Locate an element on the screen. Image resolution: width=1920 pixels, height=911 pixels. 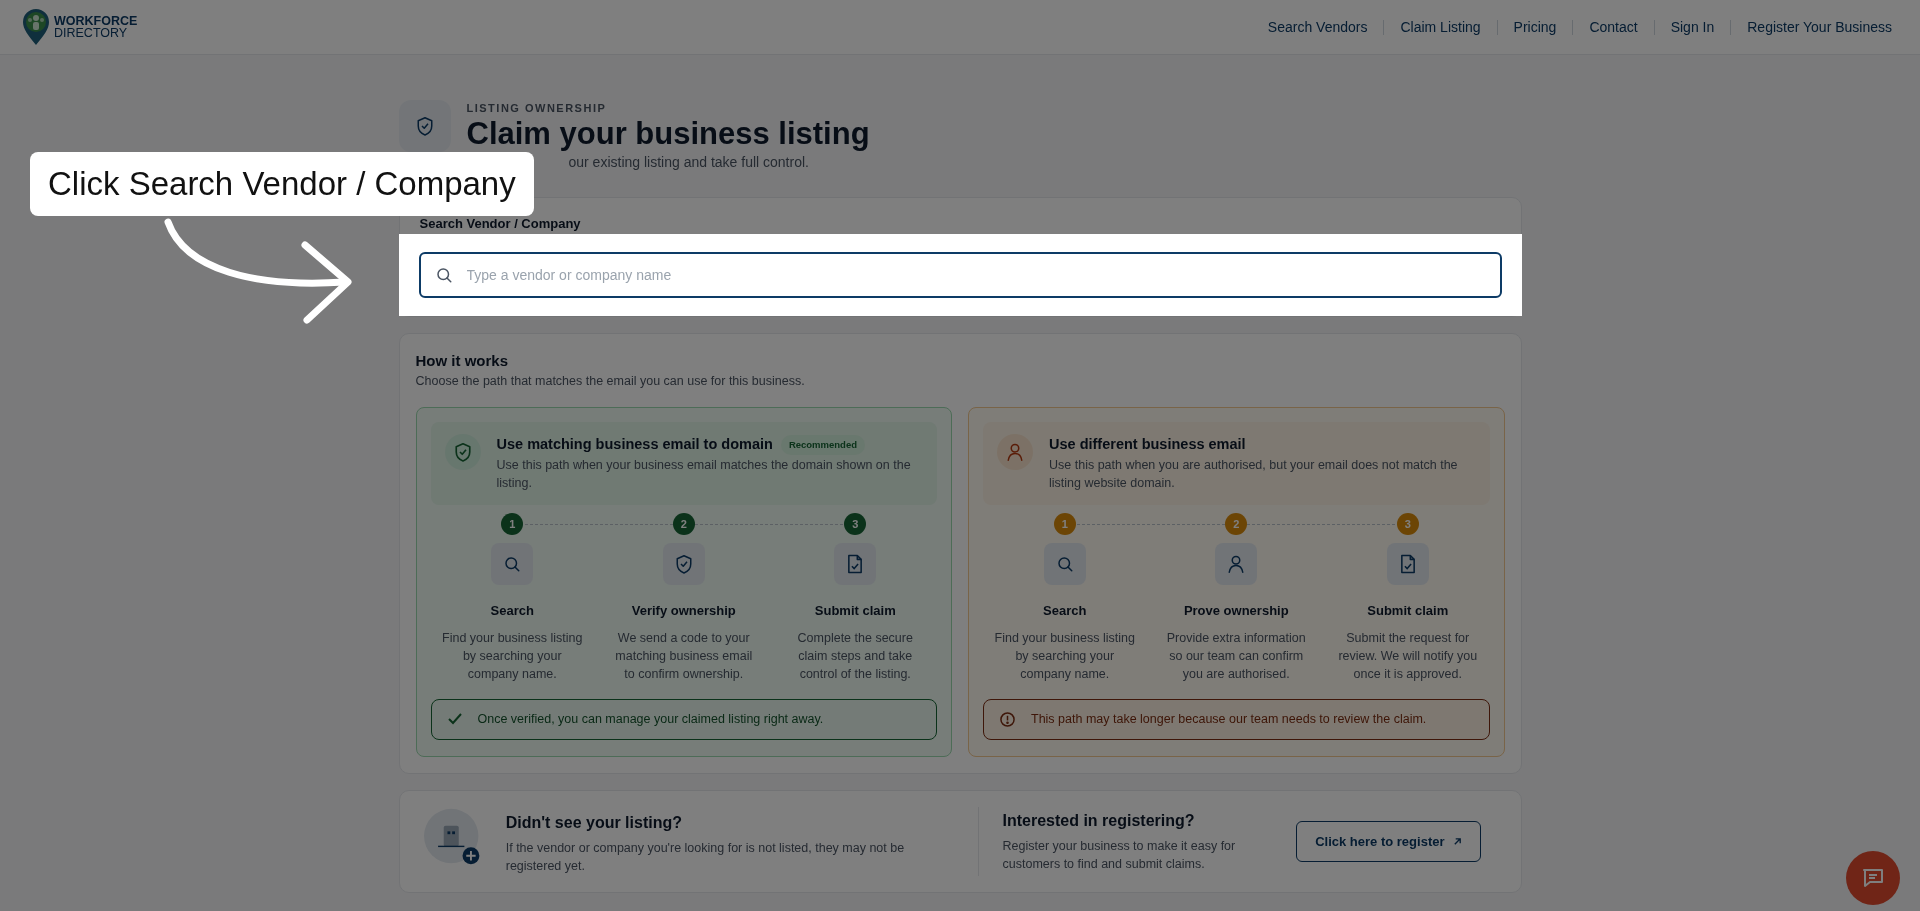
note-text: This path may take longer because our team needs to review the claim. is located at coordinates (1229, 719).